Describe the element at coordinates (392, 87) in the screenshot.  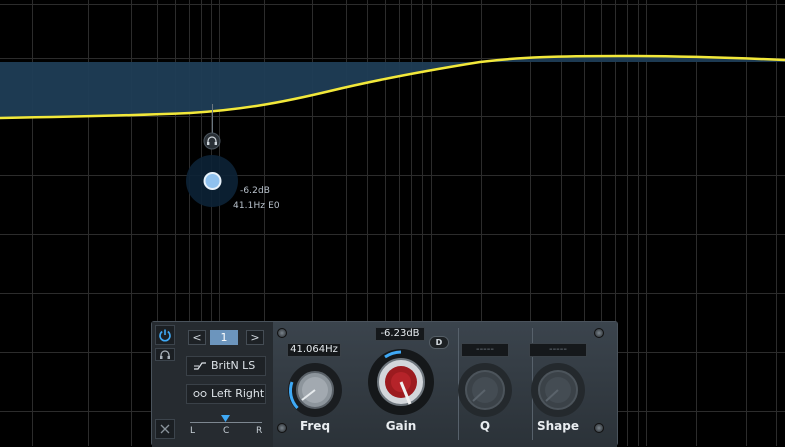
I see `cut-fill-area` at that location.